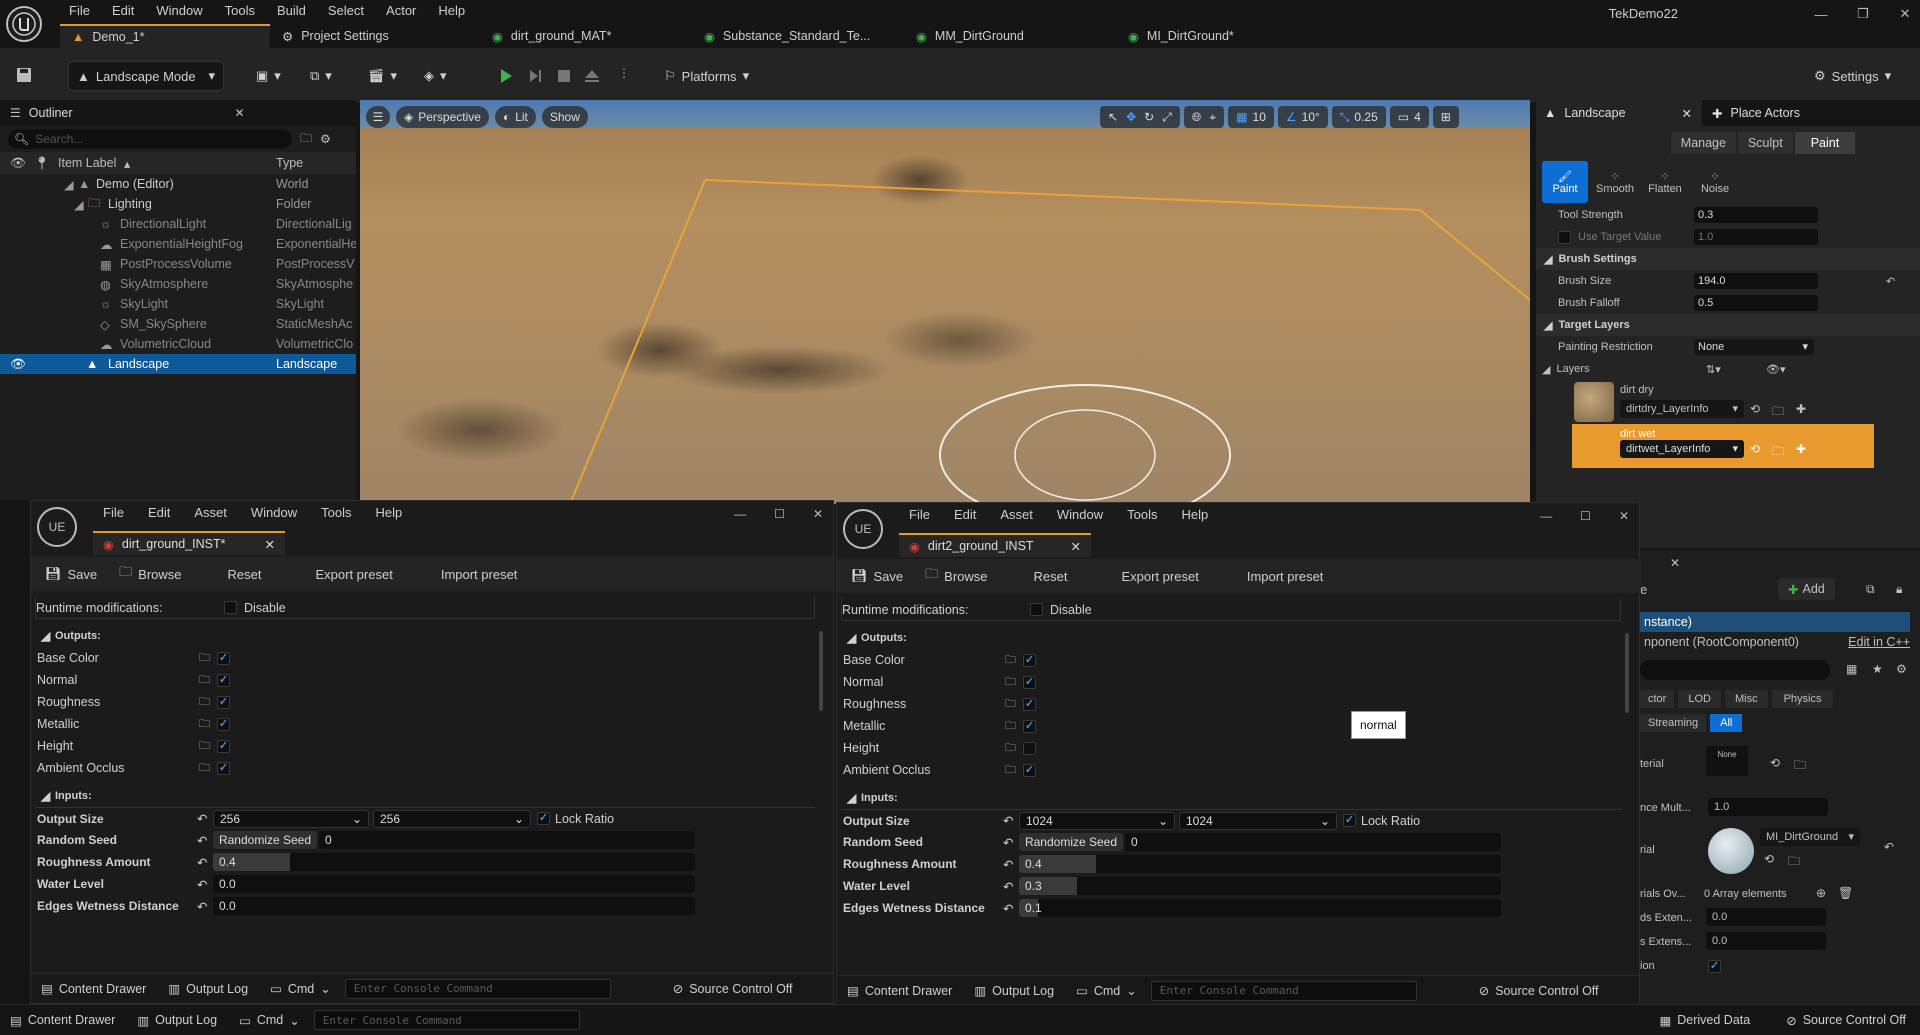 The width and height of the screenshot is (1920, 1035). I want to click on inputs-section: ◢ Inputs:, so click(1231, 798).